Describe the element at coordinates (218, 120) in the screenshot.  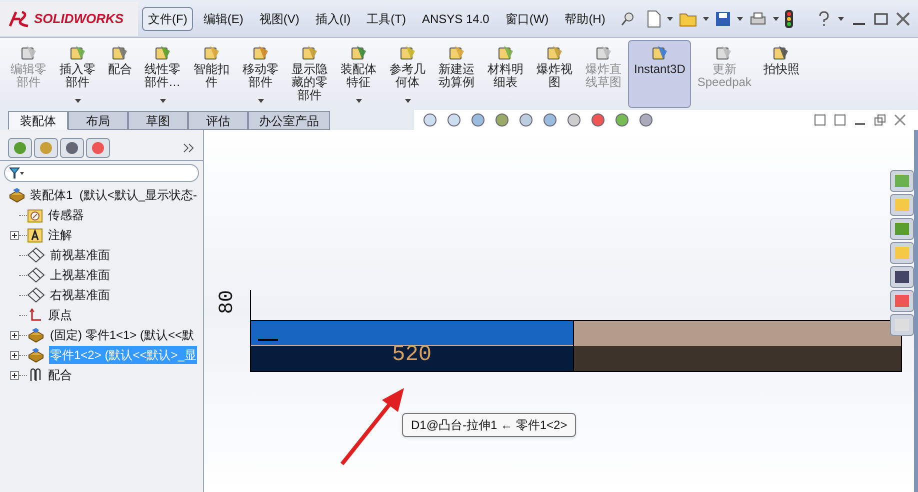
I see `tab: 评估` at that location.